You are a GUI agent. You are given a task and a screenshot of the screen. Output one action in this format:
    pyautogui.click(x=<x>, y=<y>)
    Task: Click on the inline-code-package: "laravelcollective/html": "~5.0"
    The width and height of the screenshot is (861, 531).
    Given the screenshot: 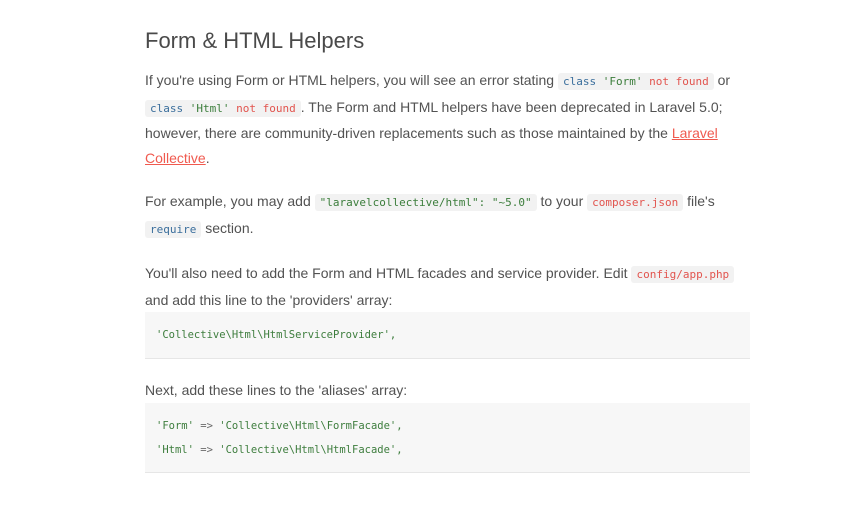 What is the action you would take?
    pyautogui.click(x=425, y=202)
    